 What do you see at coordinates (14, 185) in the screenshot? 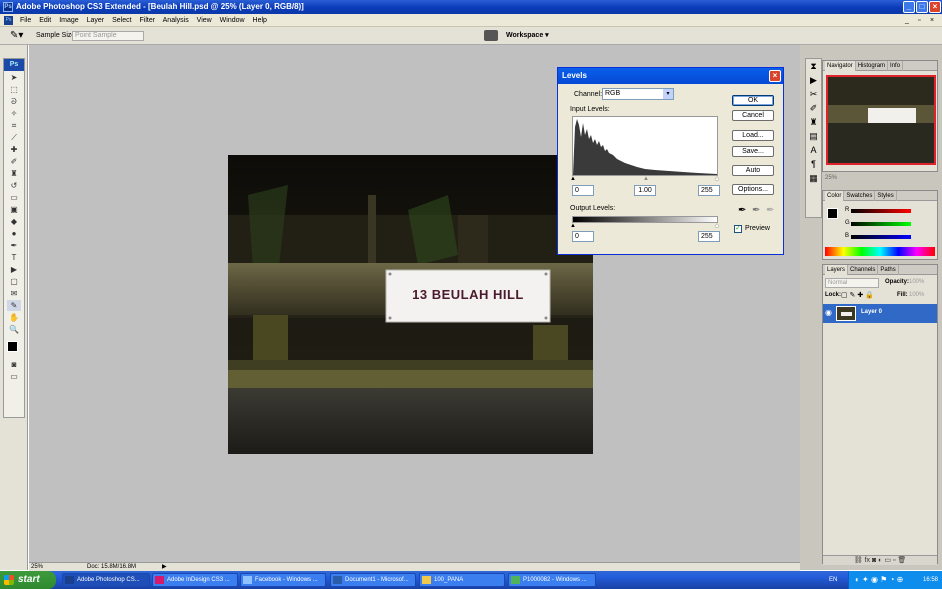
I see `history-brush-tool-icon: ↺` at bounding box center [14, 185].